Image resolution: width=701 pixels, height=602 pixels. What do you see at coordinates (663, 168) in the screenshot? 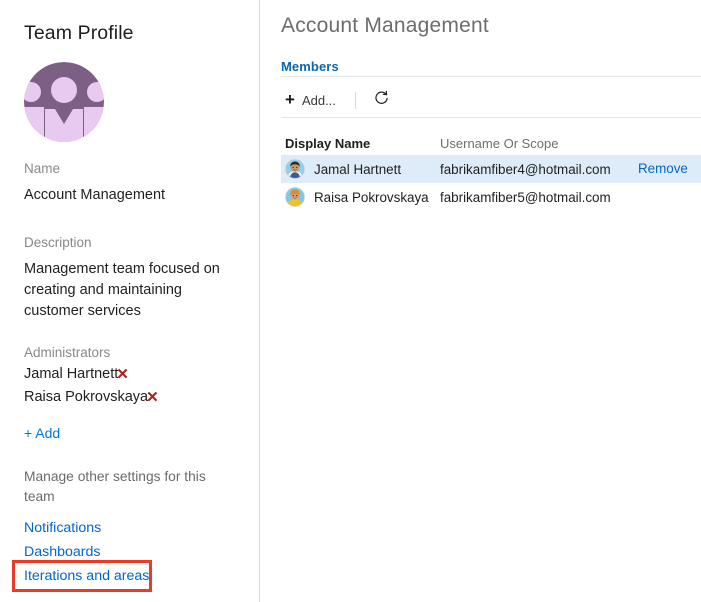
I see `remove-member-link: Remove` at bounding box center [663, 168].